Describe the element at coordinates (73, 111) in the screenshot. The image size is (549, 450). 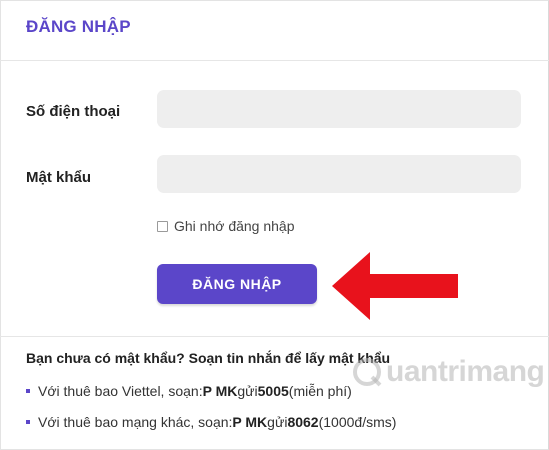
I see `phone-label: Số điện thoại` at that location.